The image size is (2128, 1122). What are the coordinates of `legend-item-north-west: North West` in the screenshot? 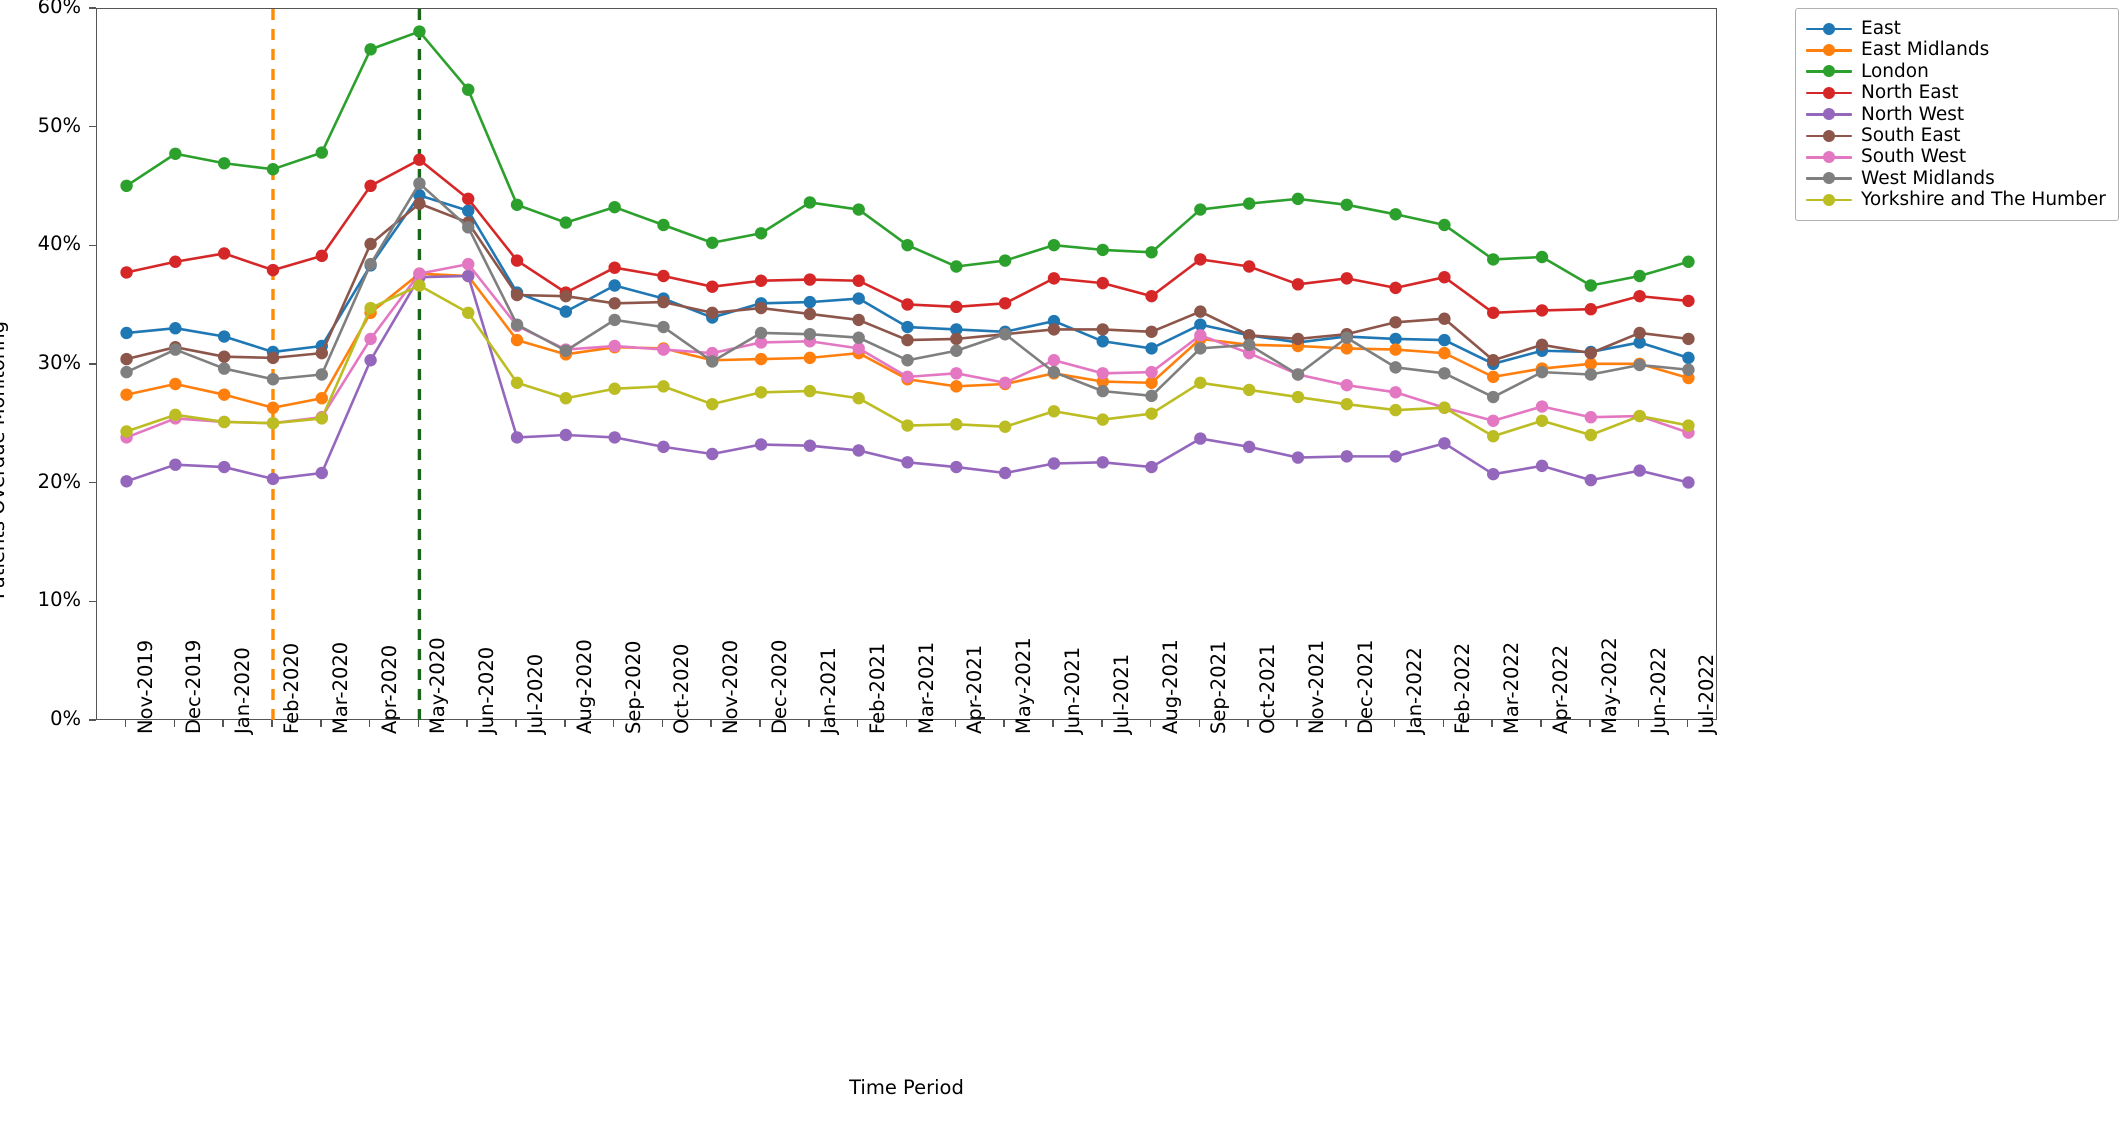 It's located at (1956, 114).